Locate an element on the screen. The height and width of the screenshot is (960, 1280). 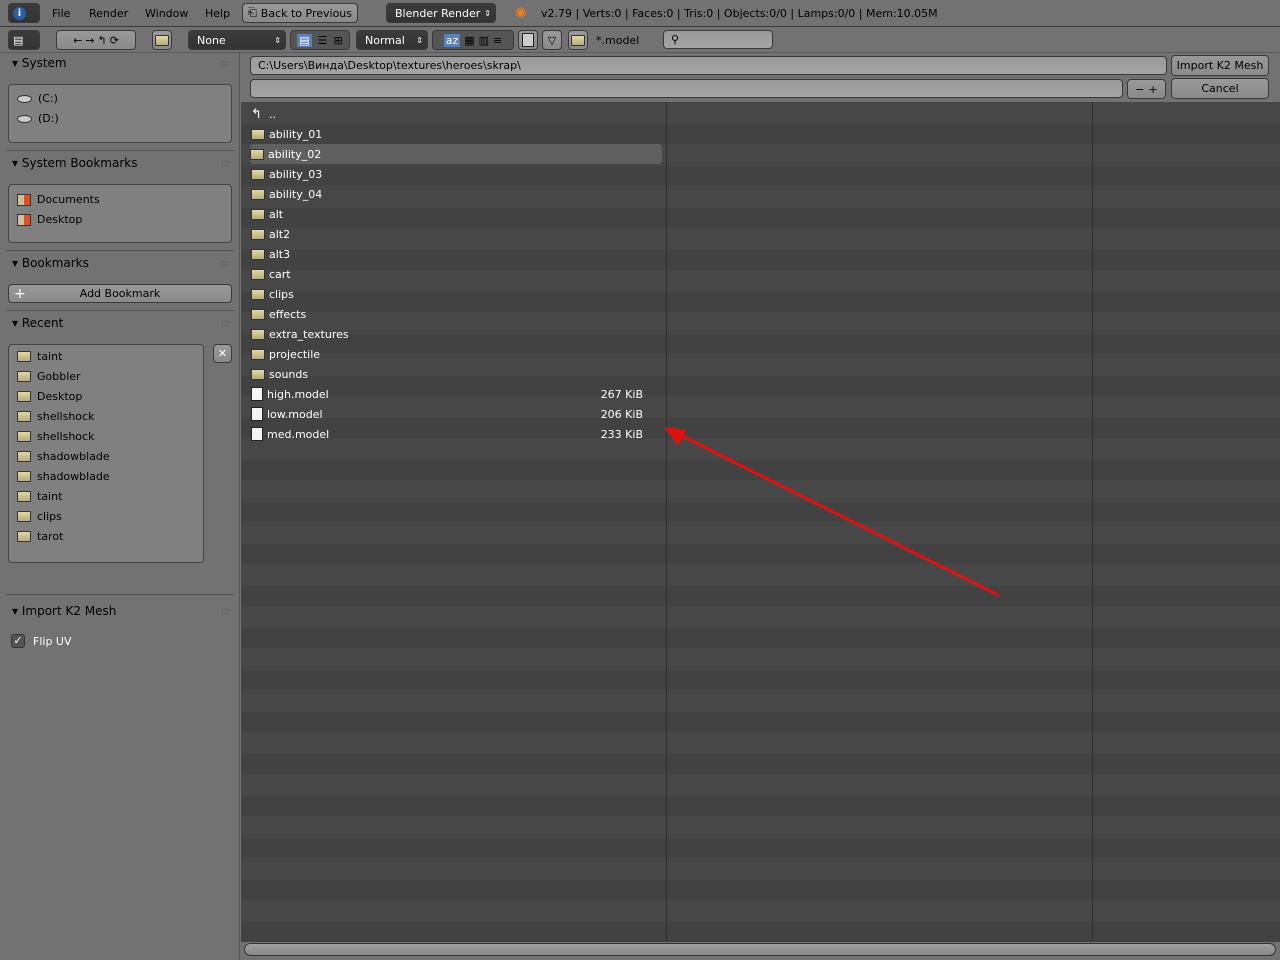
annotation-arrow is located at coordinates (831, 512).